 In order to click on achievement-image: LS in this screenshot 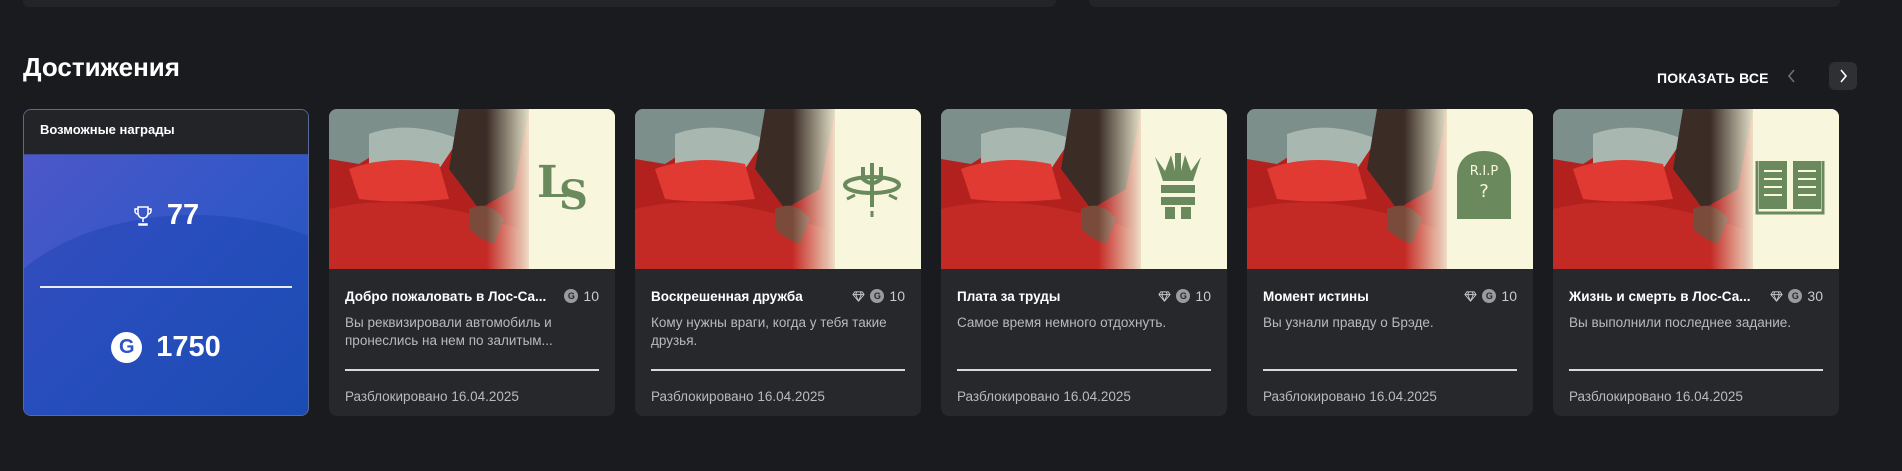, I will do `click(472, 189)`.